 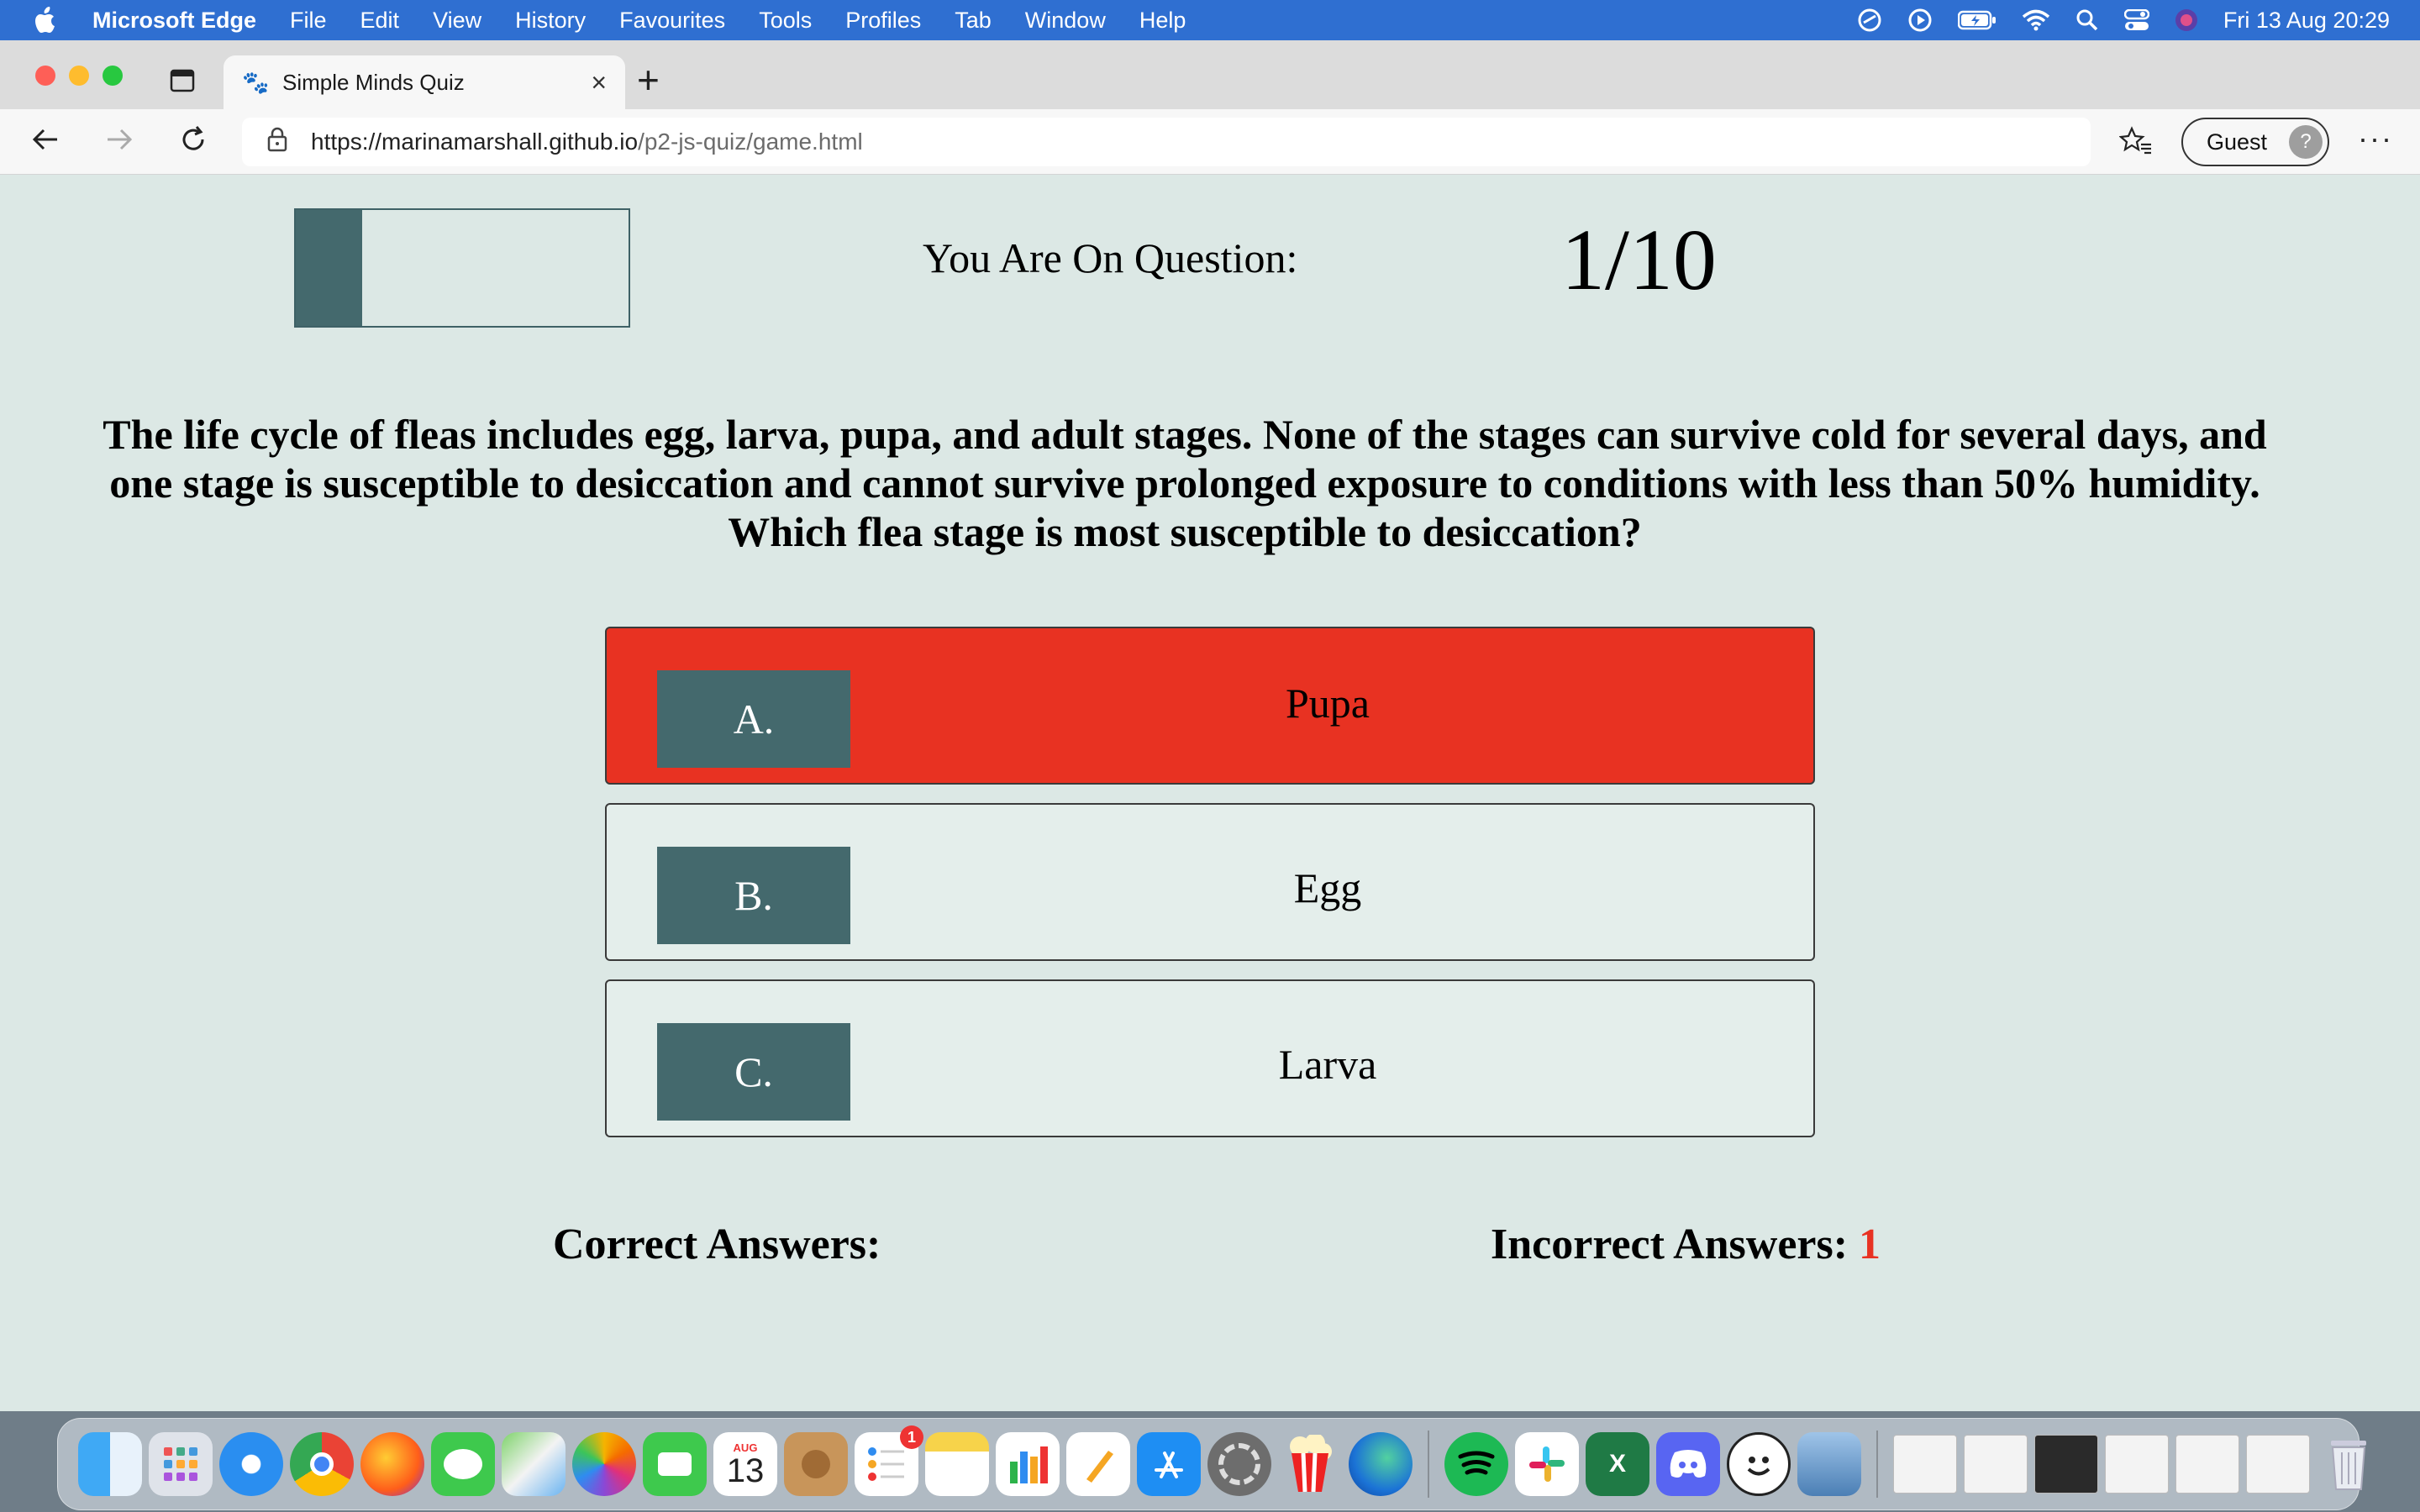 What do you see at coordinates (1065, 21) in the screenshot?
I see `menu-window: Window` at bounding box center [1065, 21].